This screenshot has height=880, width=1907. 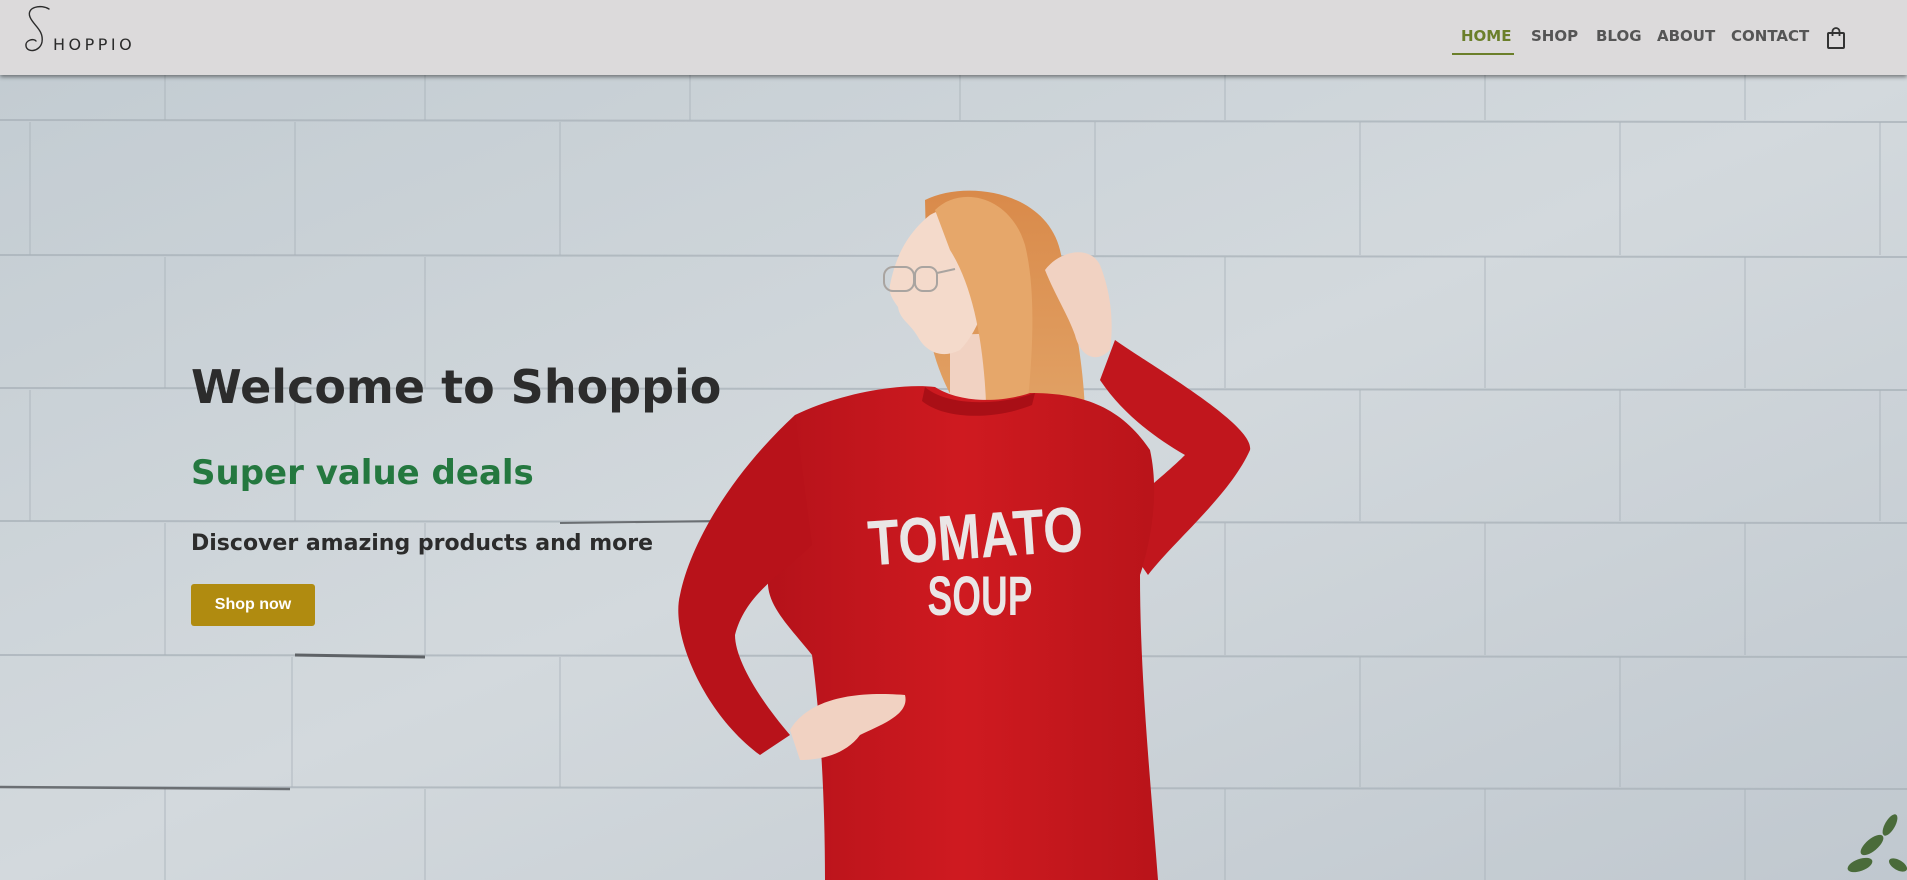 I want to click on nav-item-home: HOME, so click(x=1486, y=36).